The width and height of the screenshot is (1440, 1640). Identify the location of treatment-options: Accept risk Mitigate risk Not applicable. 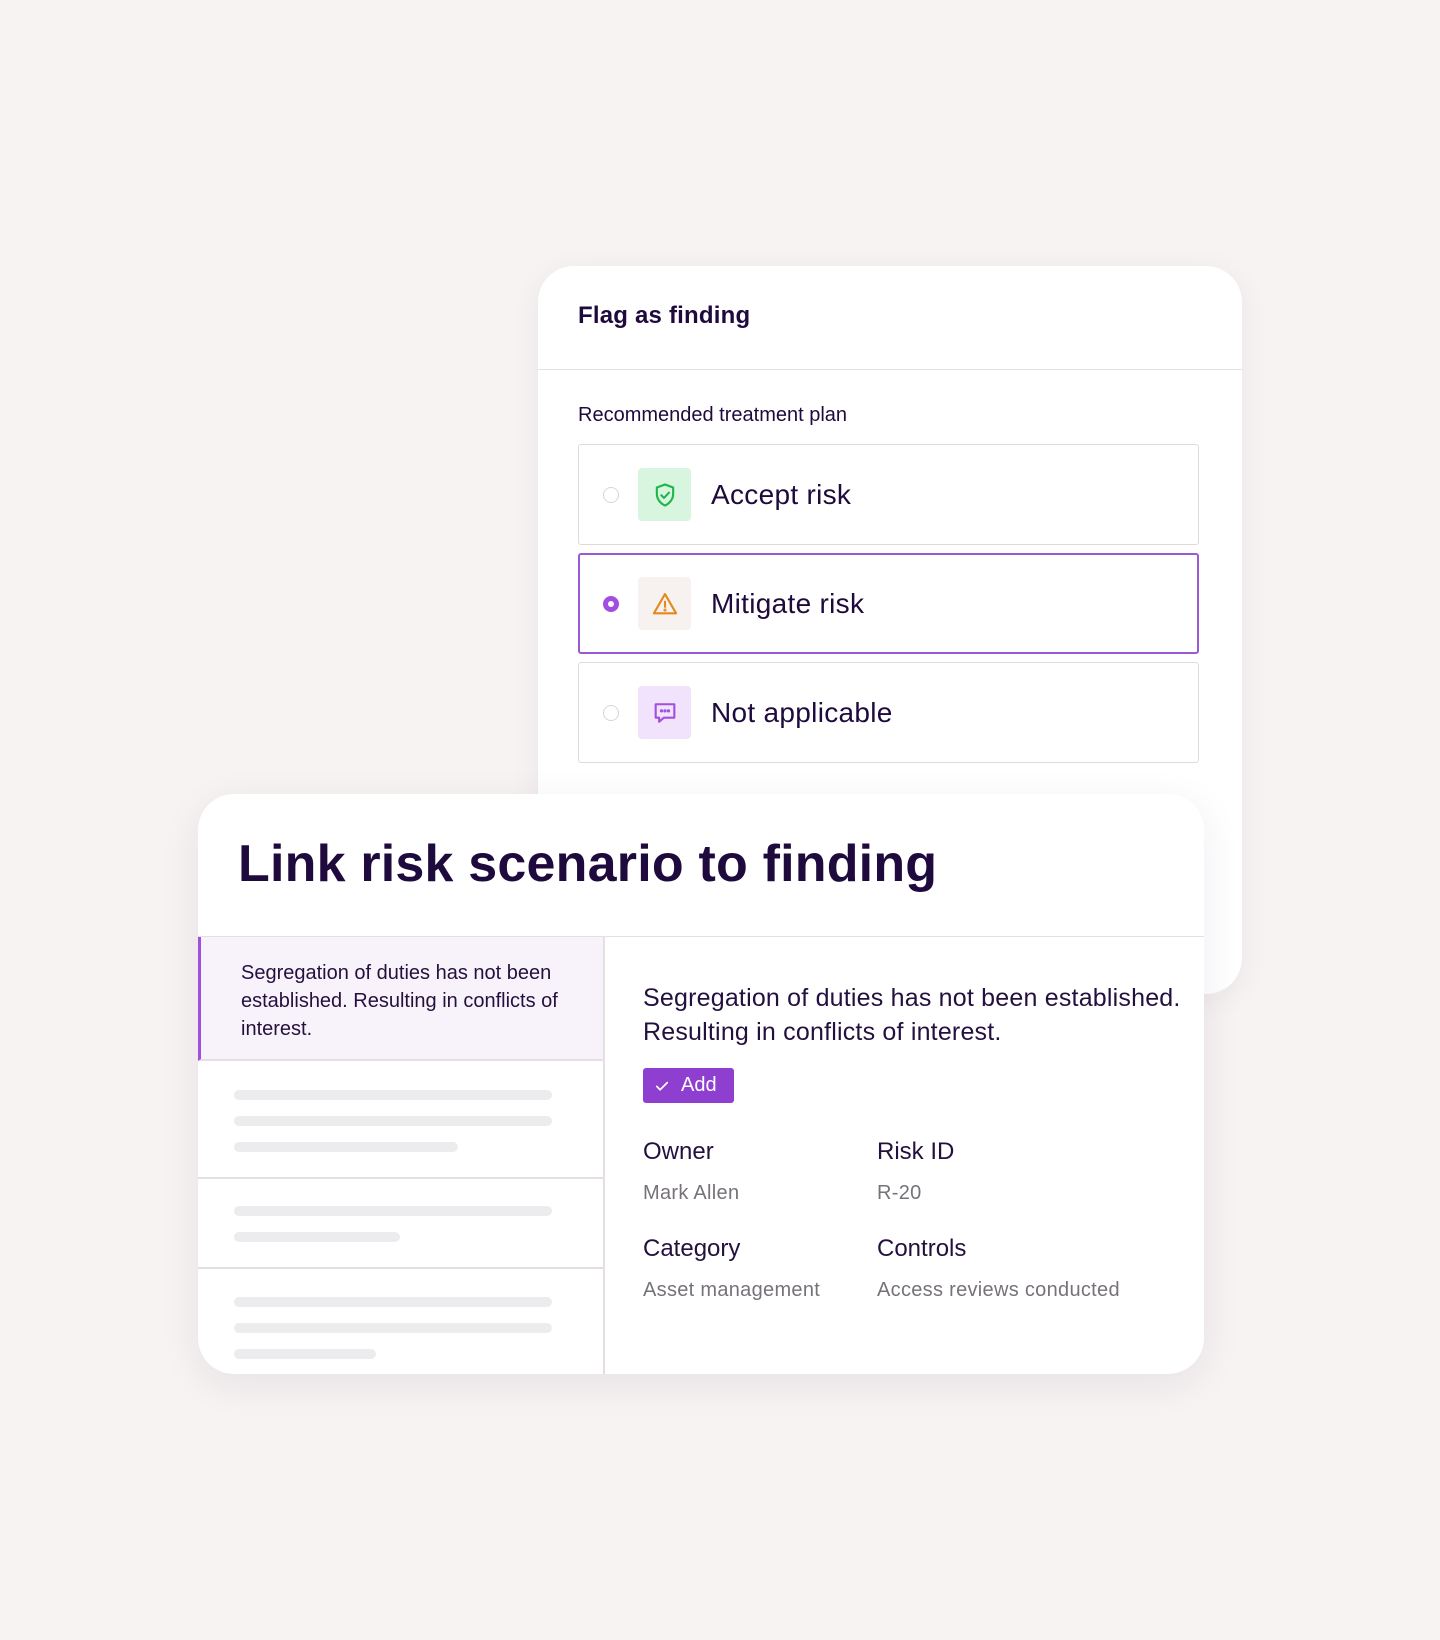
(889, 603).